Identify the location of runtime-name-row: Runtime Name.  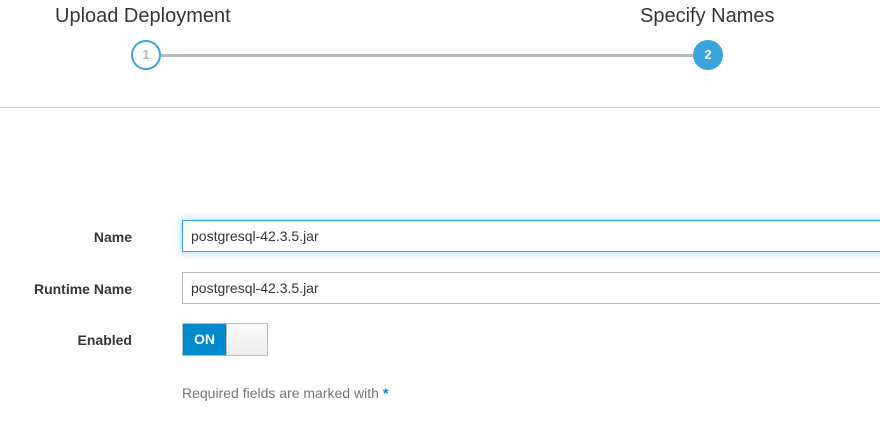
(440, 289).